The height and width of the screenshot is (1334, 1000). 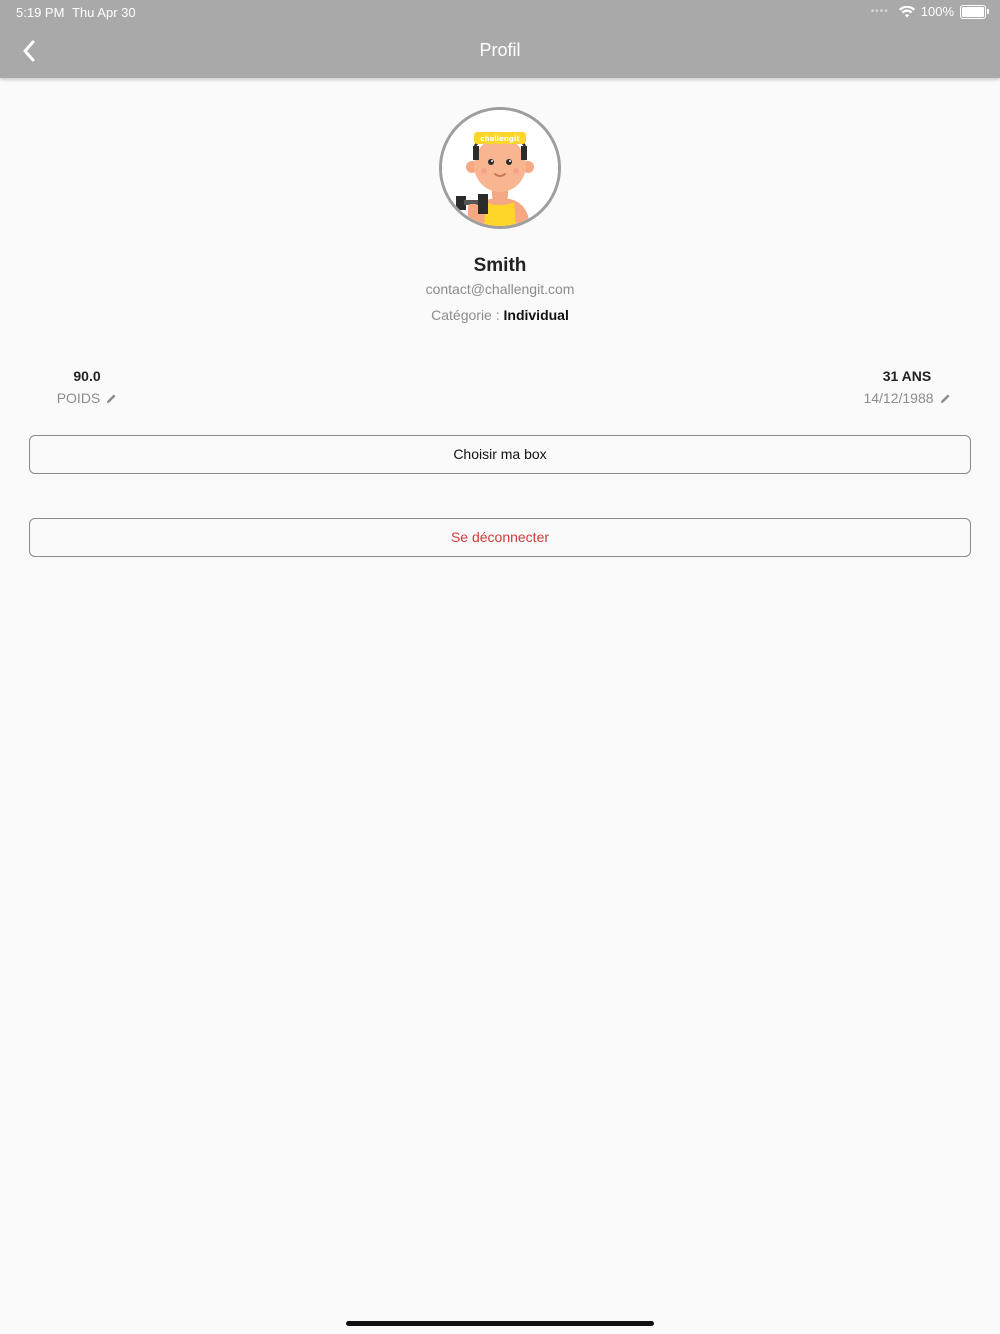 What do you see at coordinates (500, 289) in the screenshot?
I see `profile-email: contact@challengit.com` at bounding box center [500, 289].